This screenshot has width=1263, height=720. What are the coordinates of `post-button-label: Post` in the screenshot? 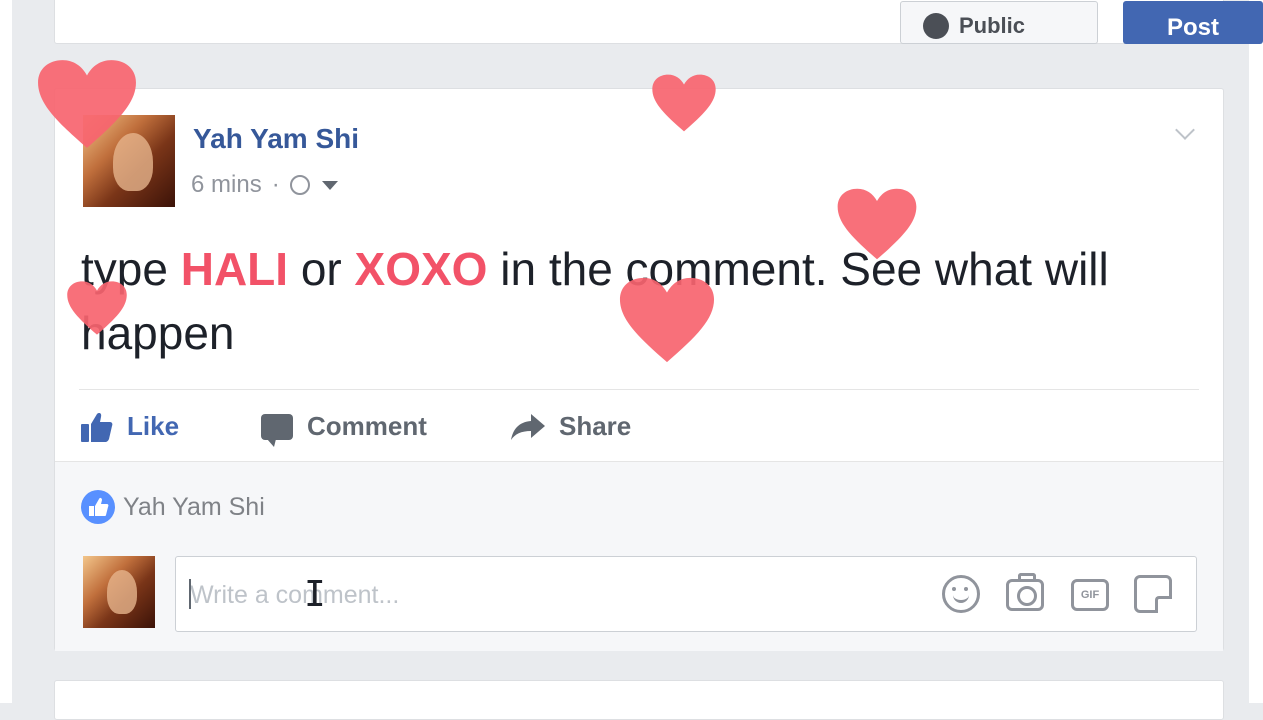 It's located at (1192, 27).